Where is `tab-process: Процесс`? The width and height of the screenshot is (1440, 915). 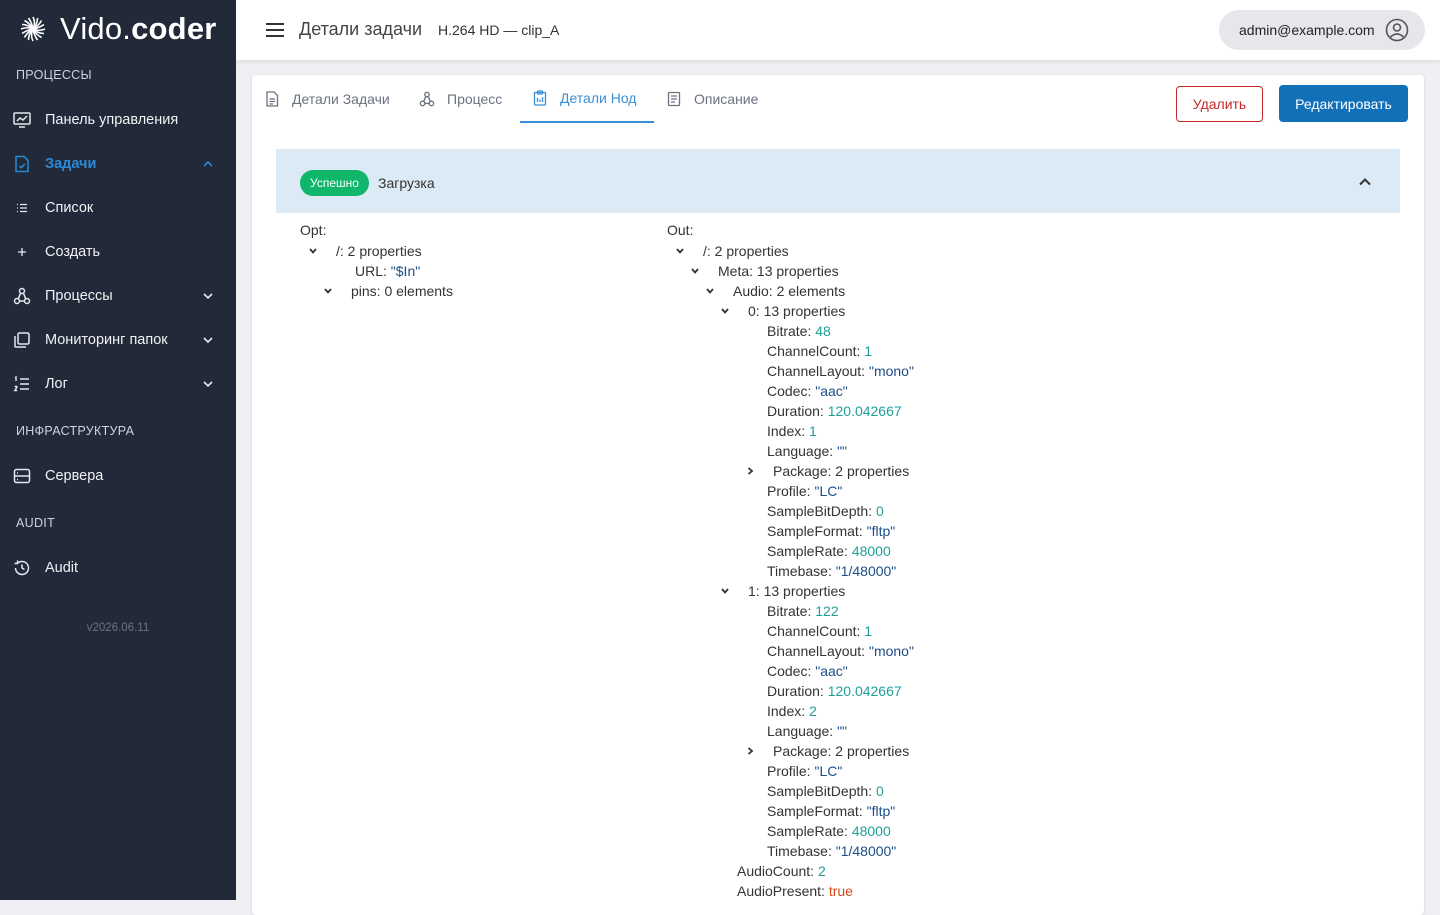 tab-process: Процесс is located at coordinates (460, 99).